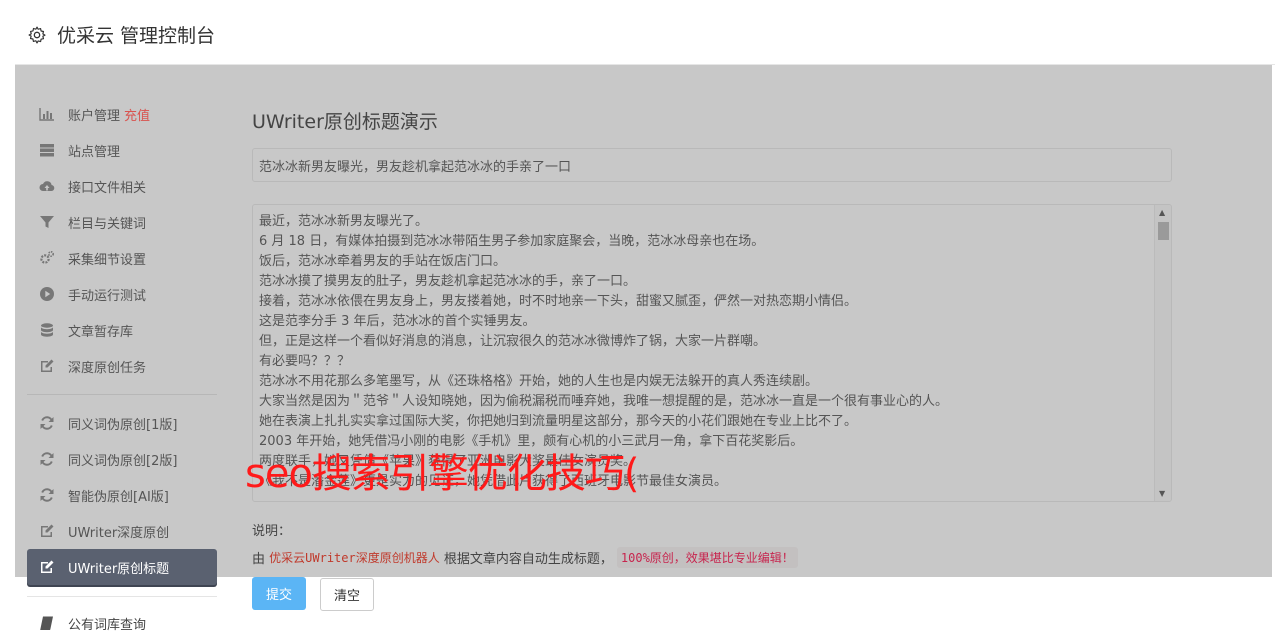  I want to click on database-icon, so click(47, 330).